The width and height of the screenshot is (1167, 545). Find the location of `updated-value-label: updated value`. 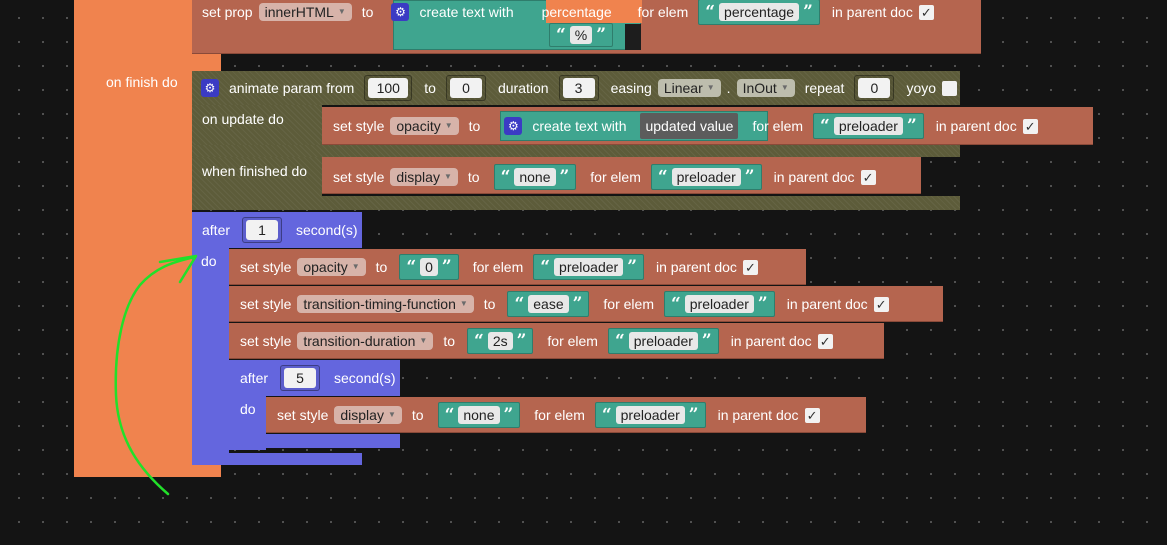

updated-value-label: updated value is located at coordinates (689, 126).